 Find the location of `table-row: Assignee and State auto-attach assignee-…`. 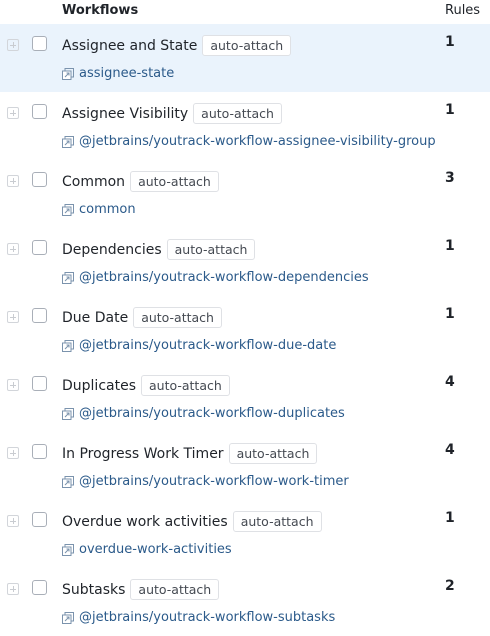

table-row: Assignee and State auto-attach assignee-… is located at coordinates (245, 58).